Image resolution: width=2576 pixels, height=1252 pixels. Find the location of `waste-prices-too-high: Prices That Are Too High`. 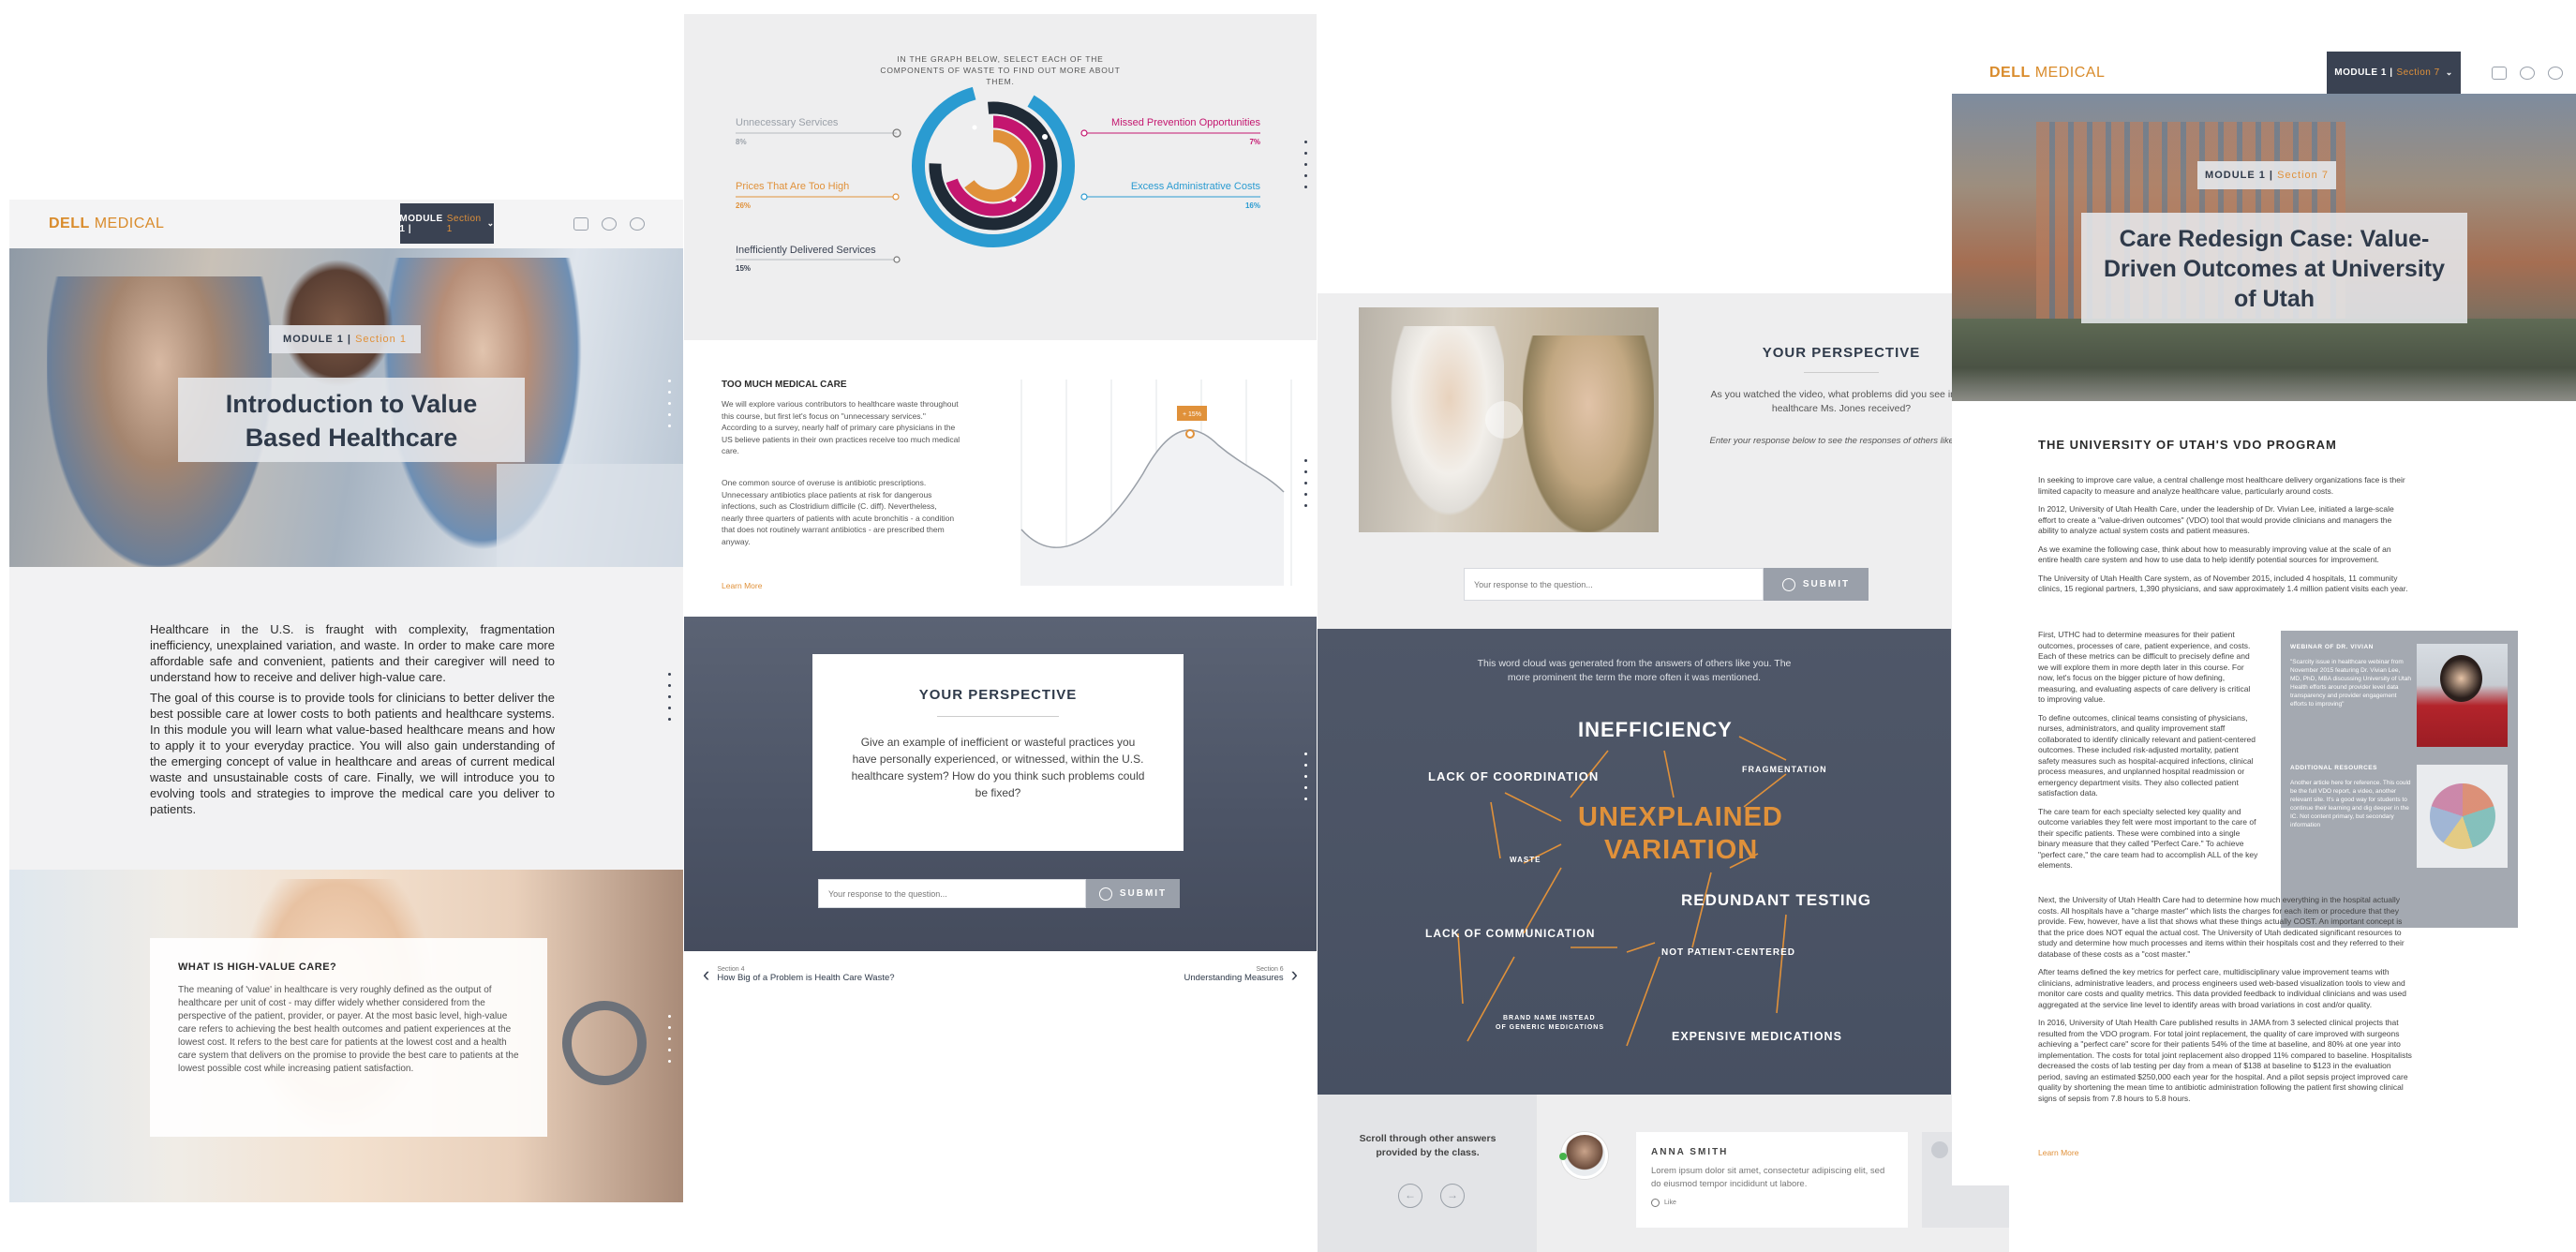

waste-prices-too-high: Prices That Are Too High is located at coordinates (792, 187).